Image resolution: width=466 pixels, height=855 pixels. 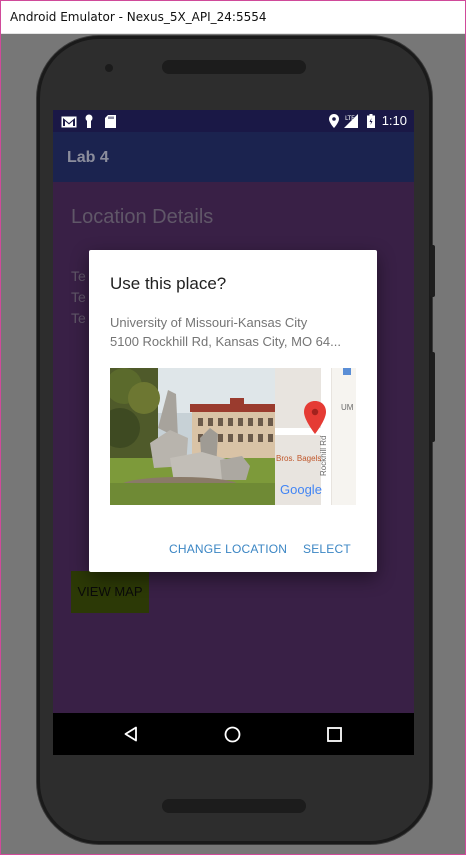 I want to click on status-bar: LTE 1:10, so click(x=233, y=121).